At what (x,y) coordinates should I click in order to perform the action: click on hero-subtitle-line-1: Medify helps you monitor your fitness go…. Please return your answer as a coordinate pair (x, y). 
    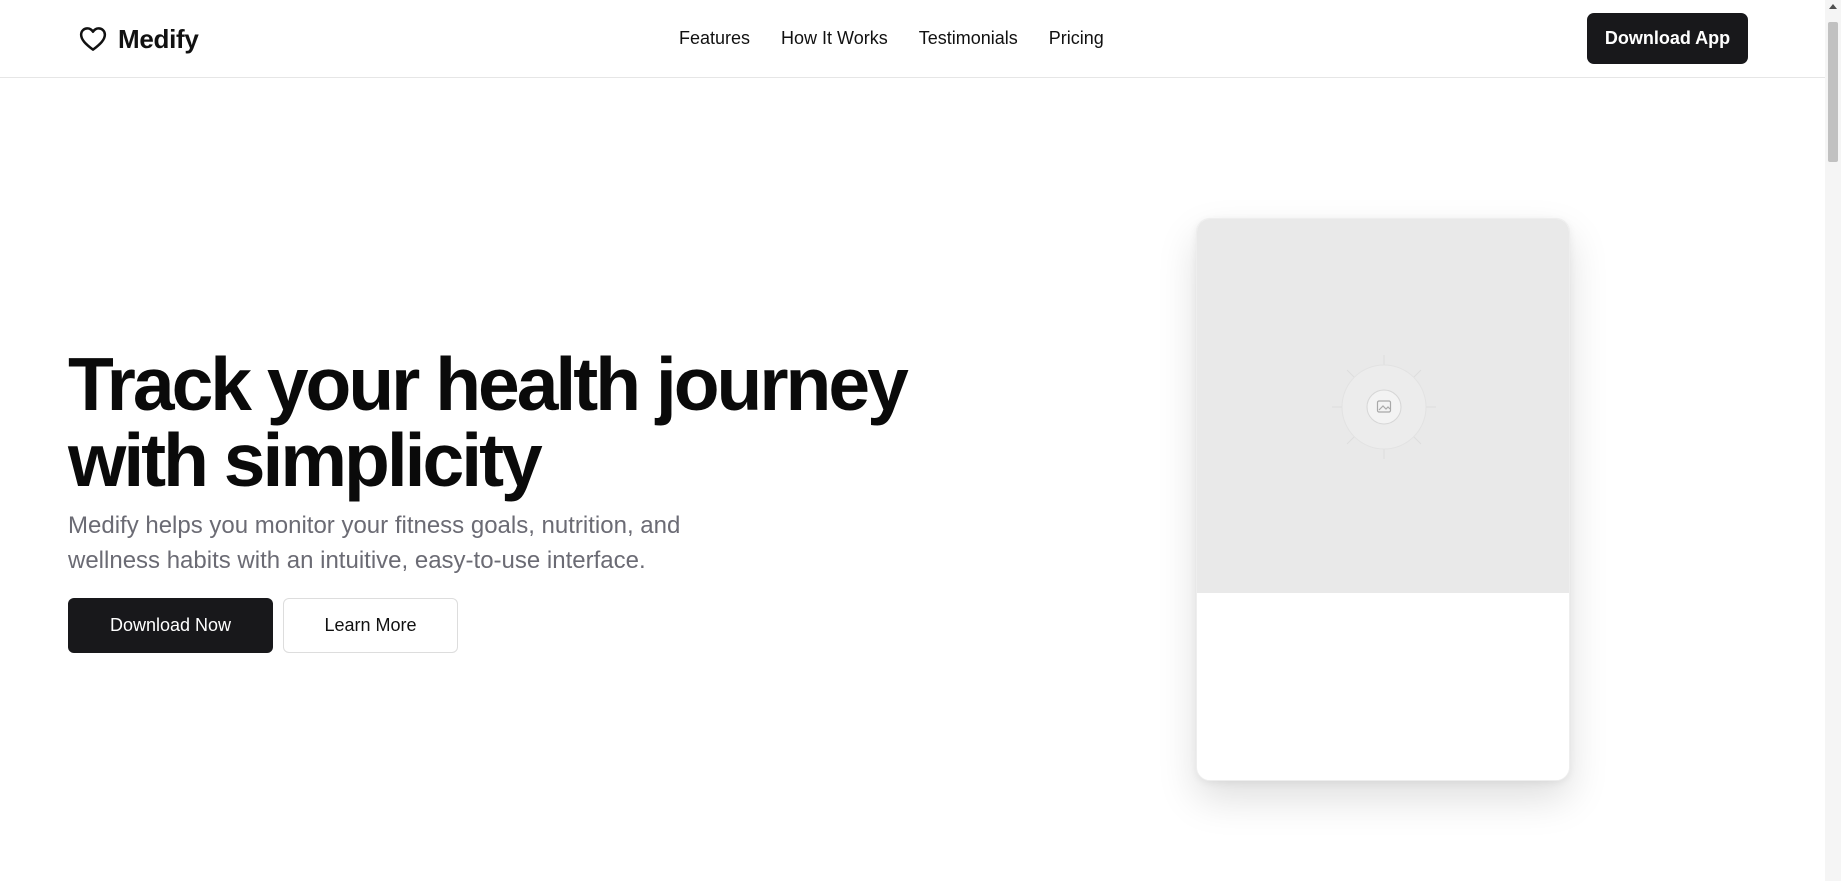
    Looking at the image, I should click on (374, 525).